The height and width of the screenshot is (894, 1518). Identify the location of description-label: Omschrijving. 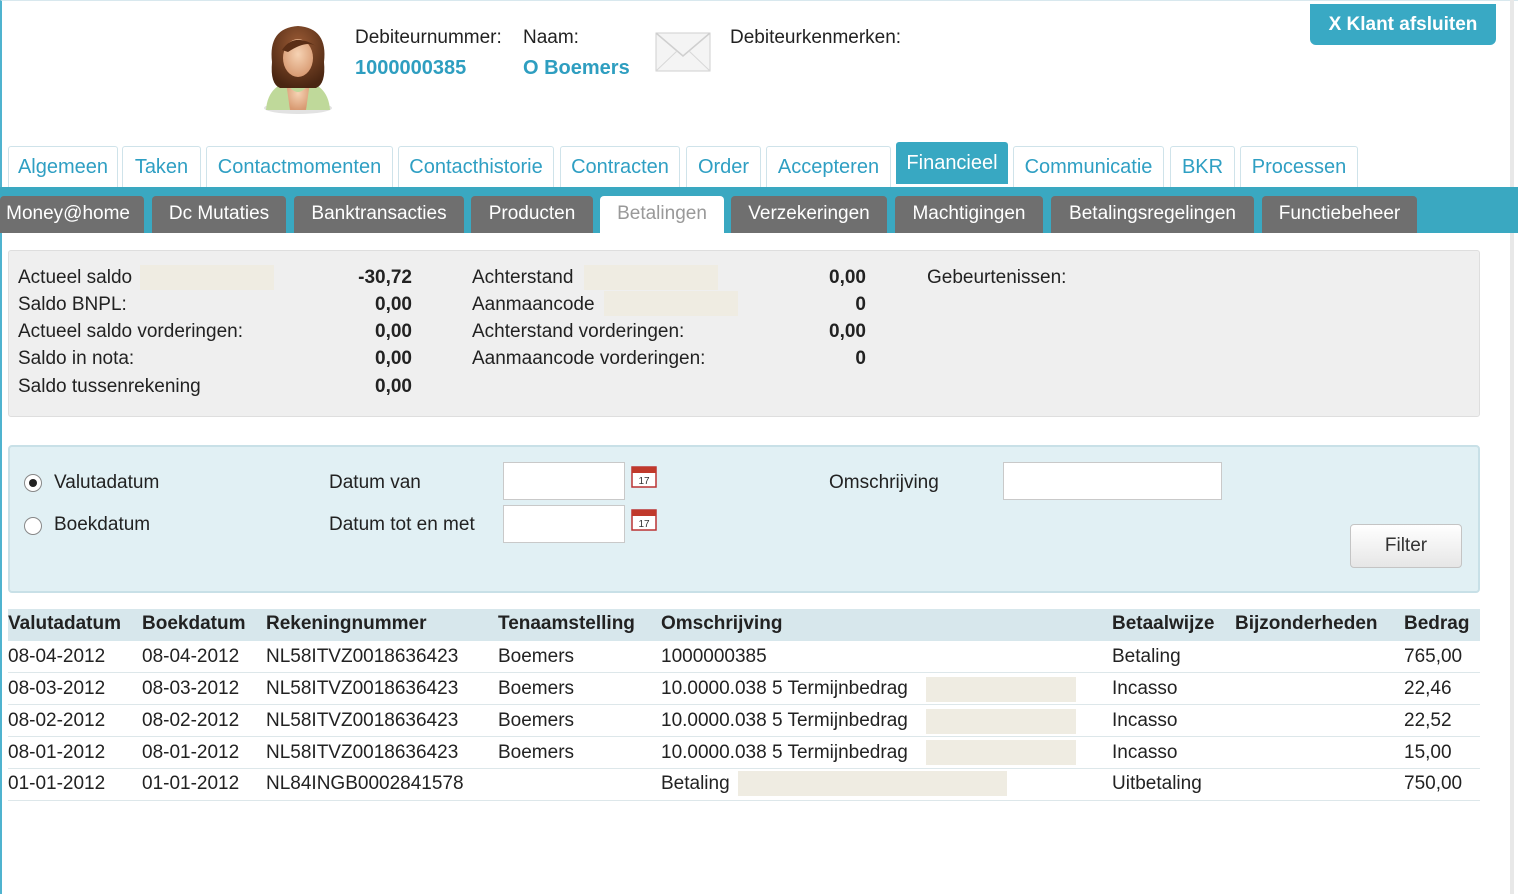
(884, 482).